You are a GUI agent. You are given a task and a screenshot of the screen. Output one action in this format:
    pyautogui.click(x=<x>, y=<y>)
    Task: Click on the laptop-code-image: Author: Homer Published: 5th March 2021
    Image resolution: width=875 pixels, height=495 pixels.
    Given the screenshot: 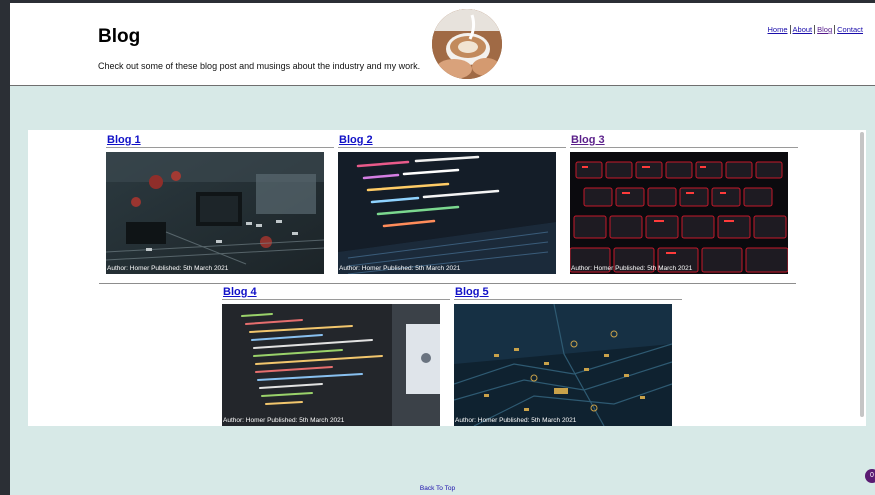 What is the action you would take?
    pyautogui.click(x=447, y=213)
    